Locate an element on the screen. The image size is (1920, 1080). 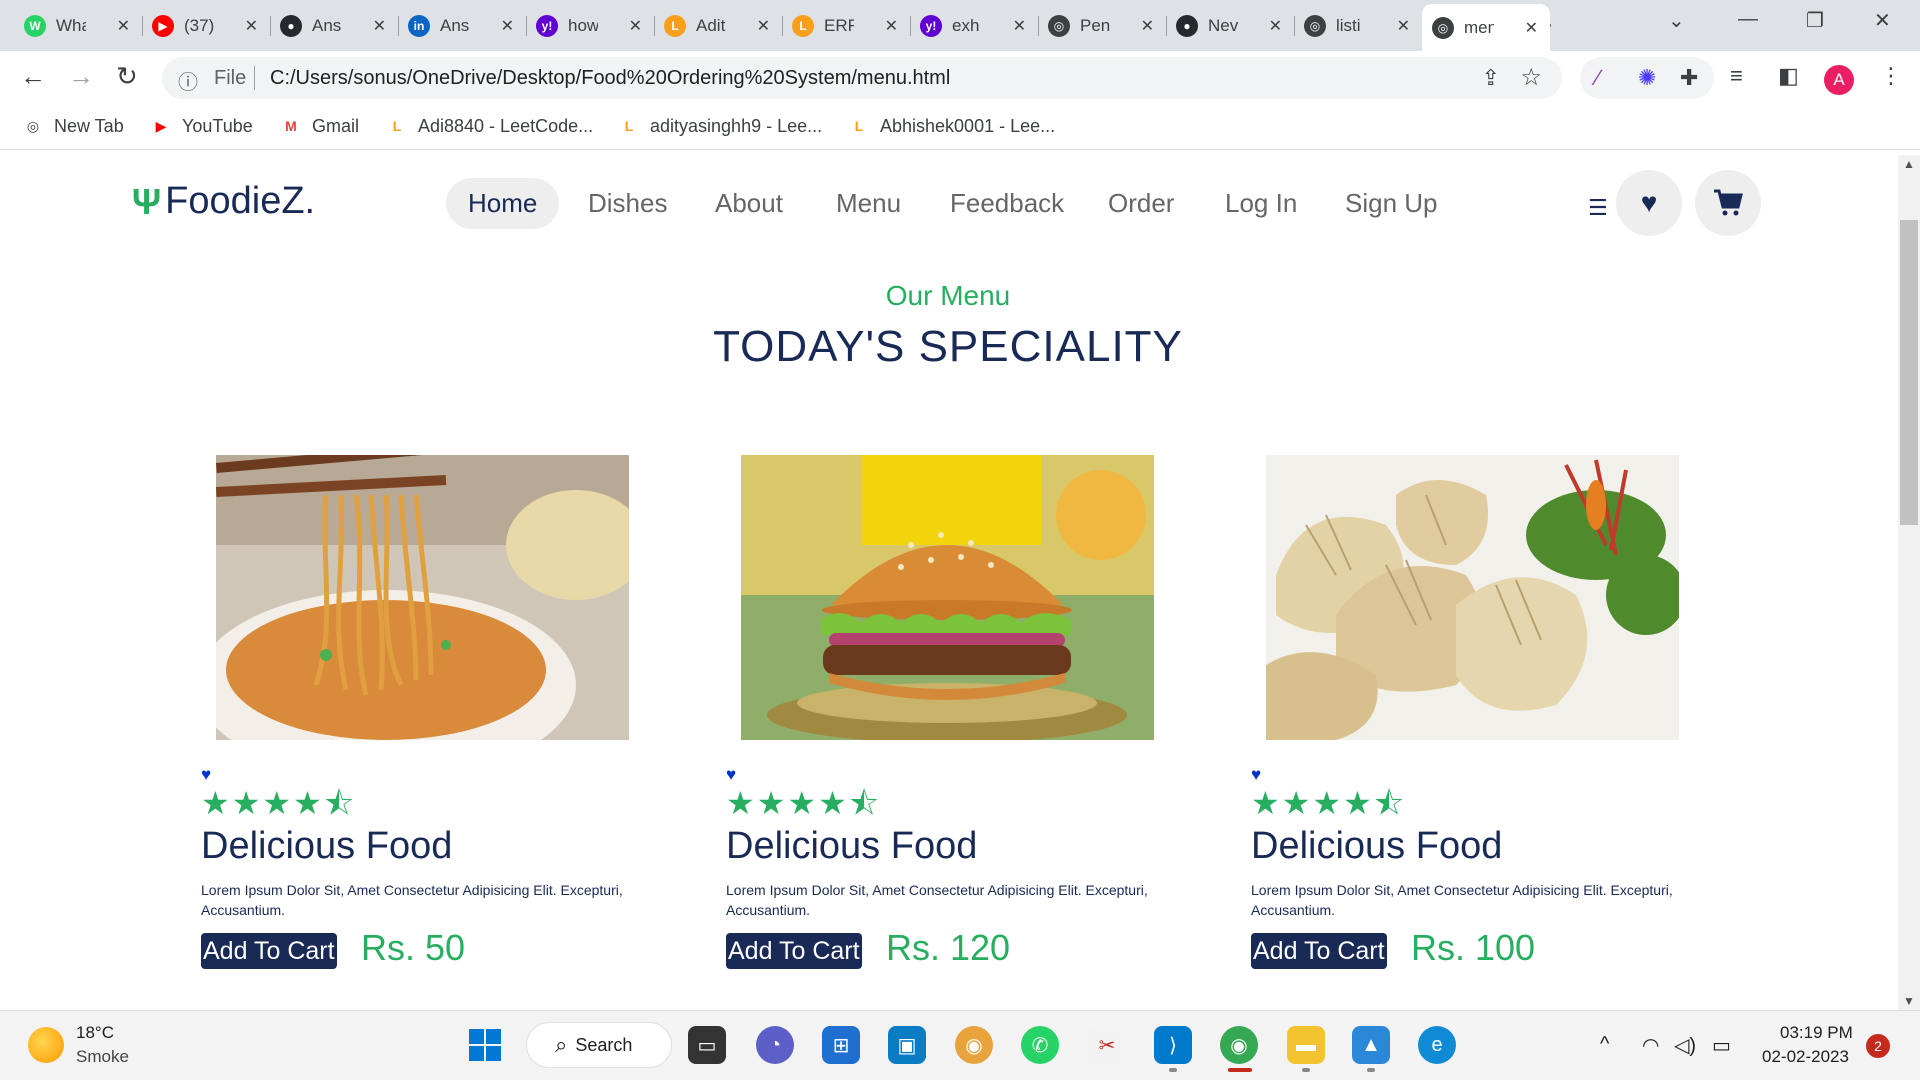
clock-date: 02-02-2023 is located at coordinates (1805, 1057).